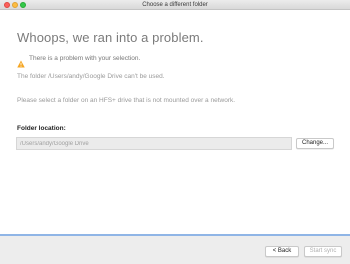 The height and width of the screenshot is (264, 350). I want to click on start-sync-button: Start sync, so click(323, 251).